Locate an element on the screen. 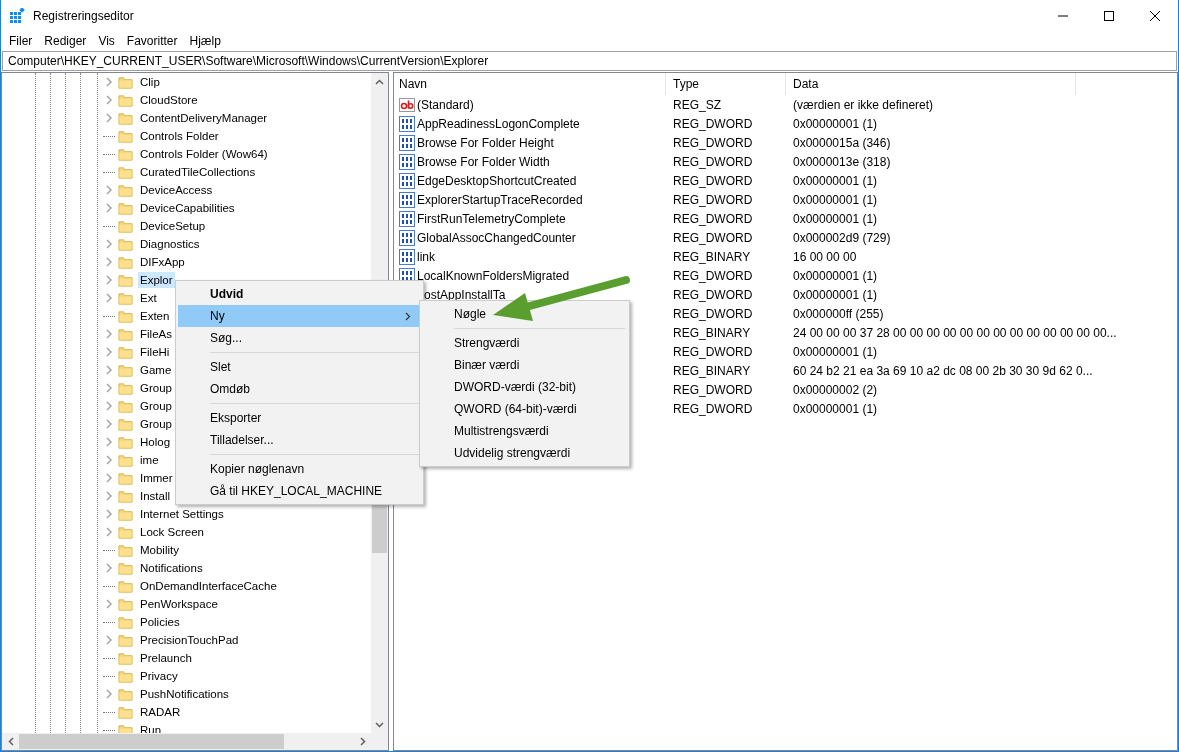 The height and width of the screenshot is (752, 1179). value-type: REG_SZ is located at coordinates (697, 104).